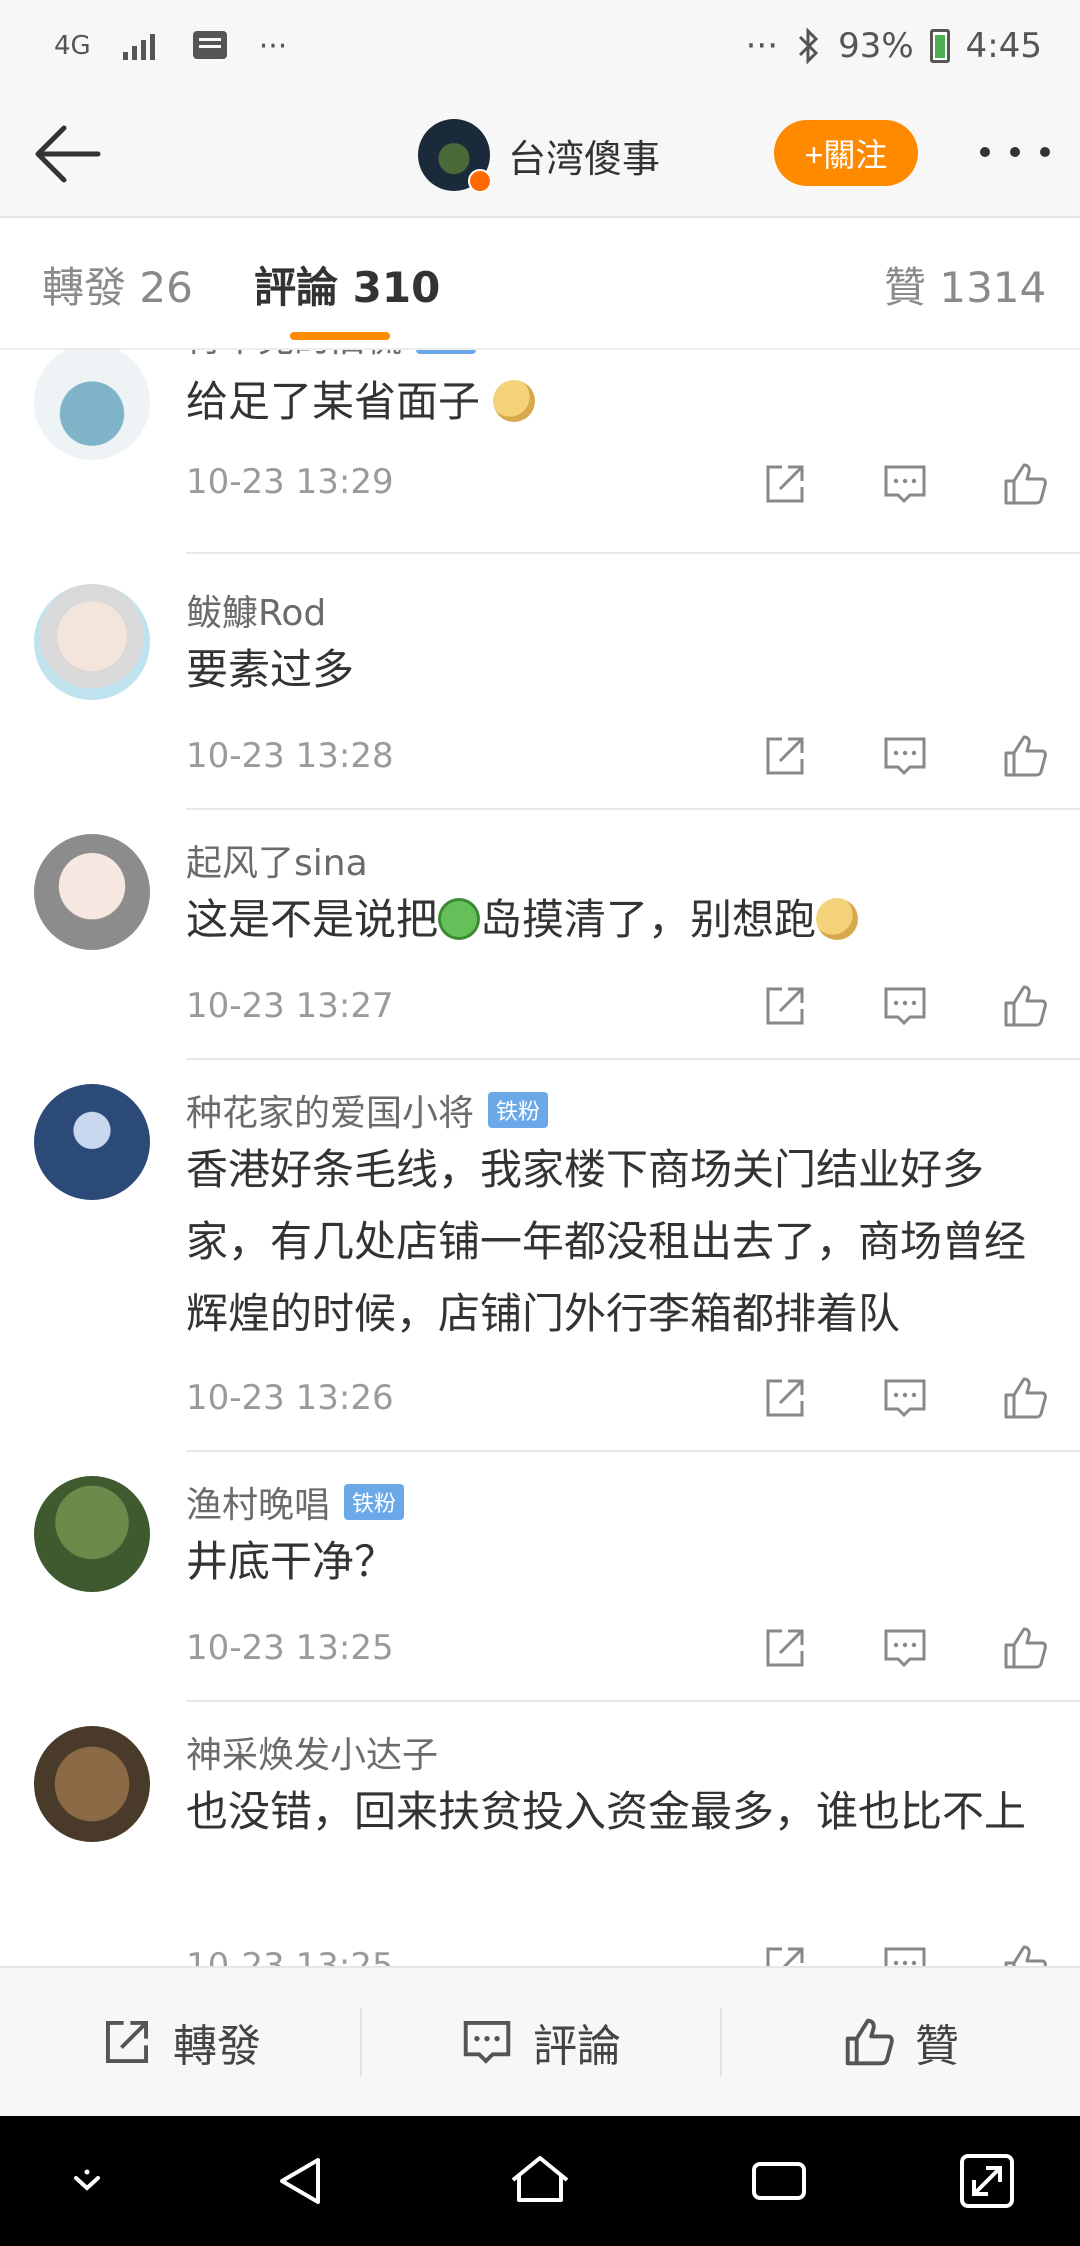 The image size is (1080, 2246). I want to click on top-header: 台湾傻事 +關注, so click(540, 155).